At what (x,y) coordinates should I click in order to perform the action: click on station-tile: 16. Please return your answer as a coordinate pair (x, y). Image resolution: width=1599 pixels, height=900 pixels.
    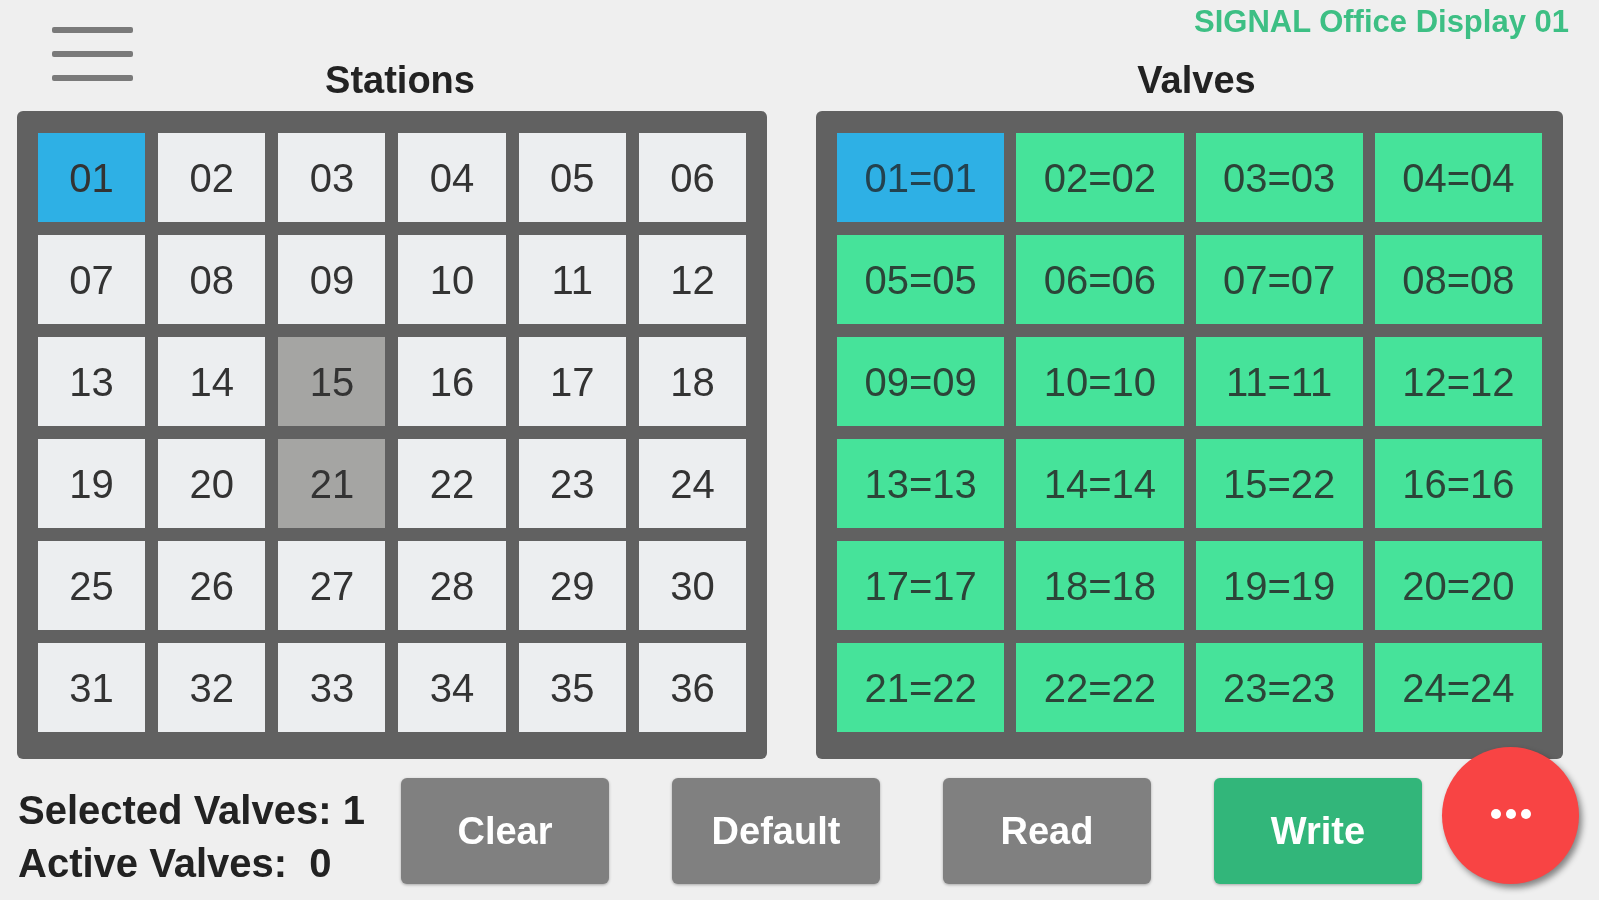
    Looking at the image, I should click on (452, 381).